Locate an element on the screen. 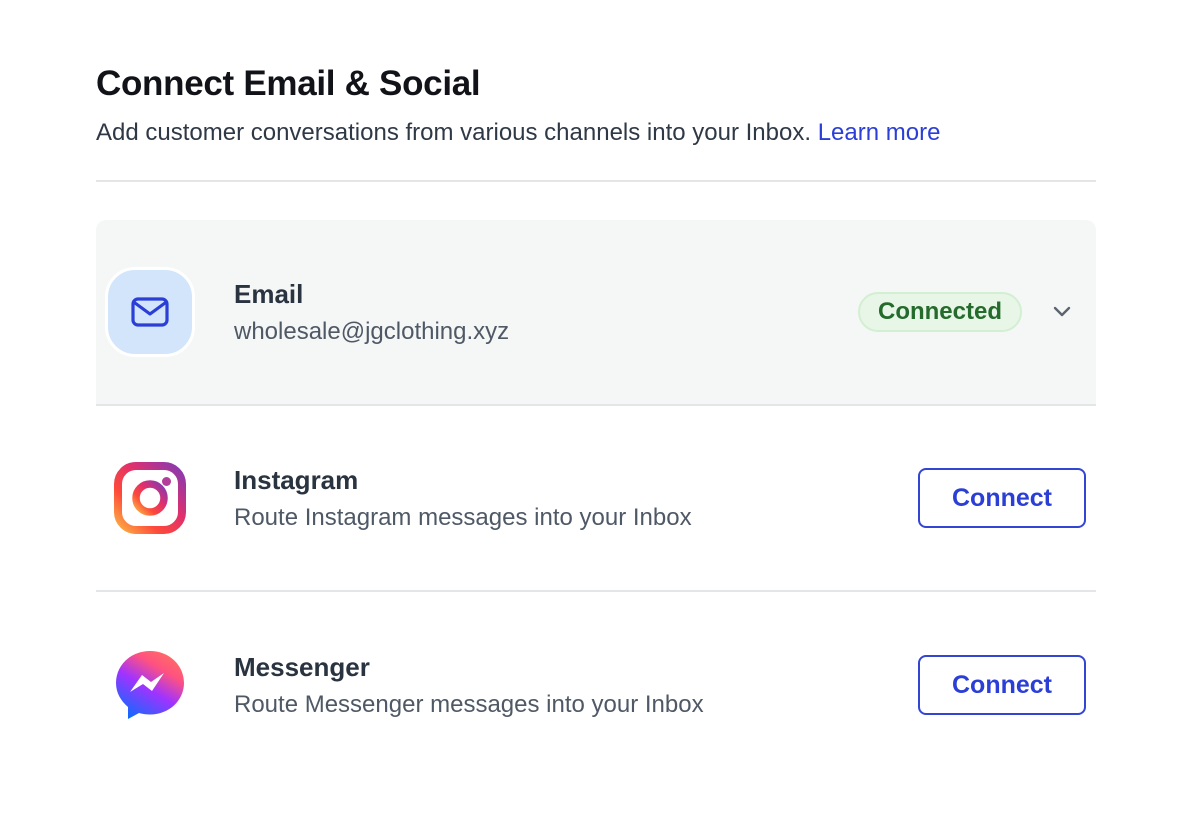 The image size is (1184, 834). email-channel-text: Email wholesale@jgclothing.xyz is located at coordinates (371, 312).